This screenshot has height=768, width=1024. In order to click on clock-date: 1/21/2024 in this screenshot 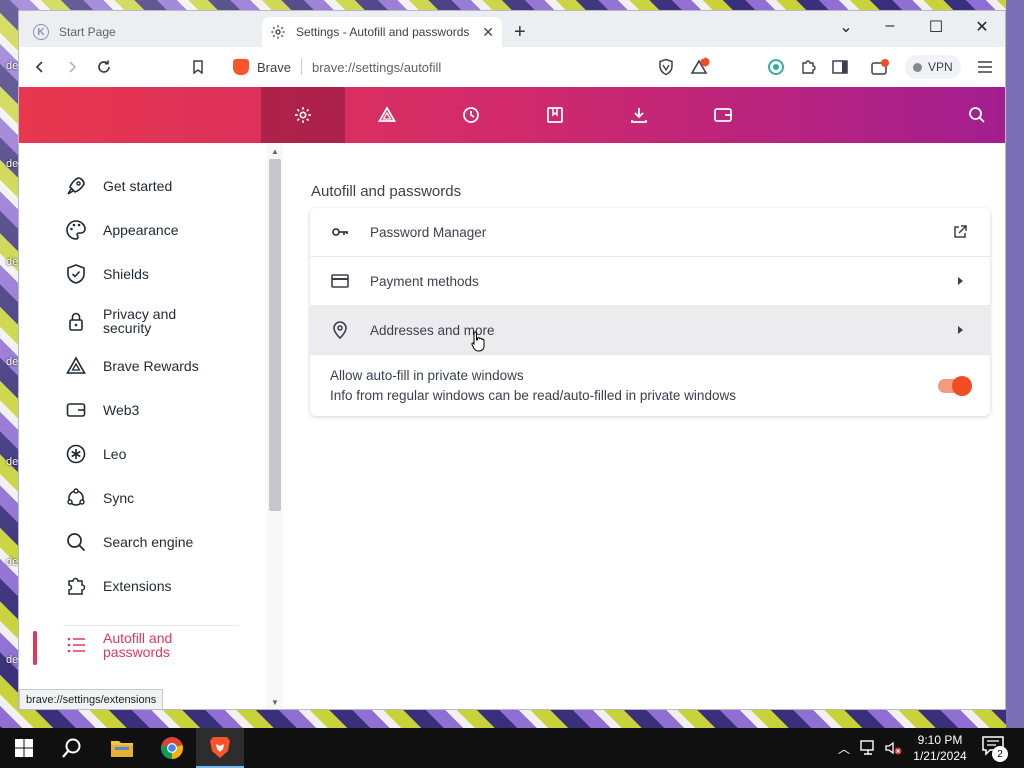, I will do `click(940, 756)`.